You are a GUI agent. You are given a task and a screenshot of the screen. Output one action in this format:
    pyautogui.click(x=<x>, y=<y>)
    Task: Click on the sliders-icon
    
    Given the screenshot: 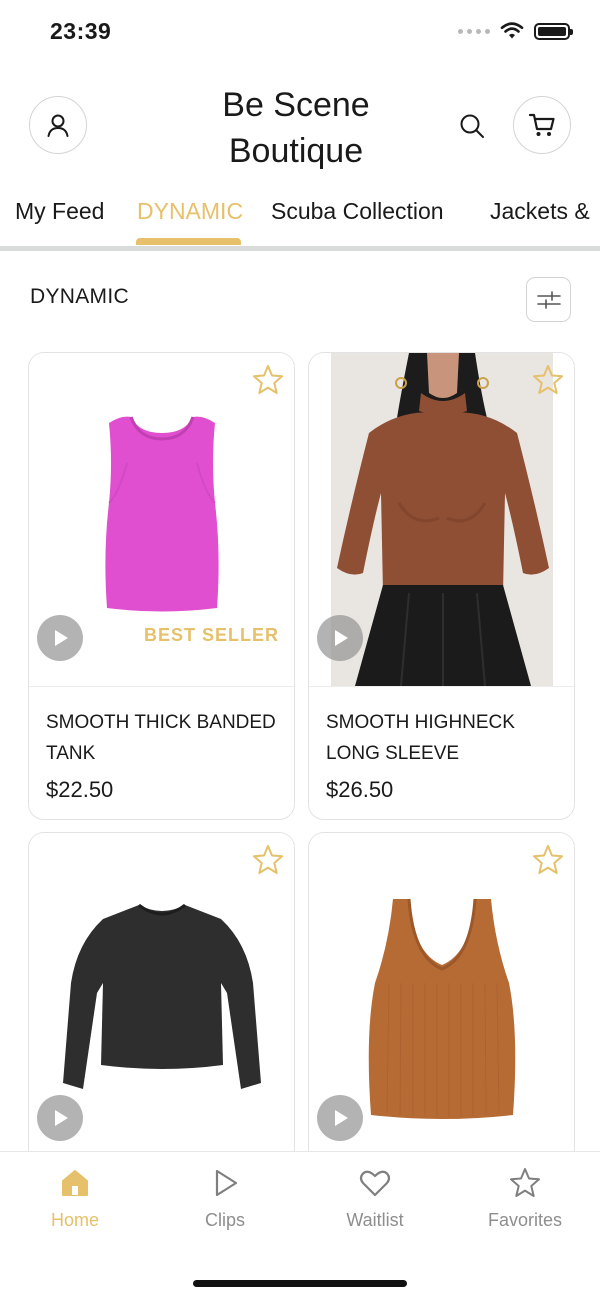 What is the action you would take?
    pyautogui.click(x=548, y=299)
    